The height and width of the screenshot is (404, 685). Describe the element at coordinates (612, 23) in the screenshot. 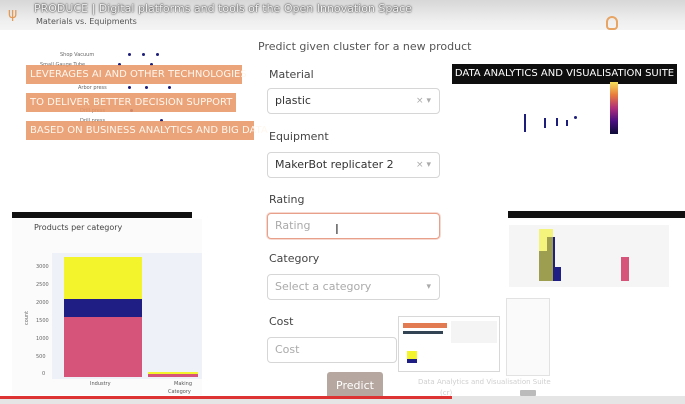

I see `lightbulb-icon` at that location.